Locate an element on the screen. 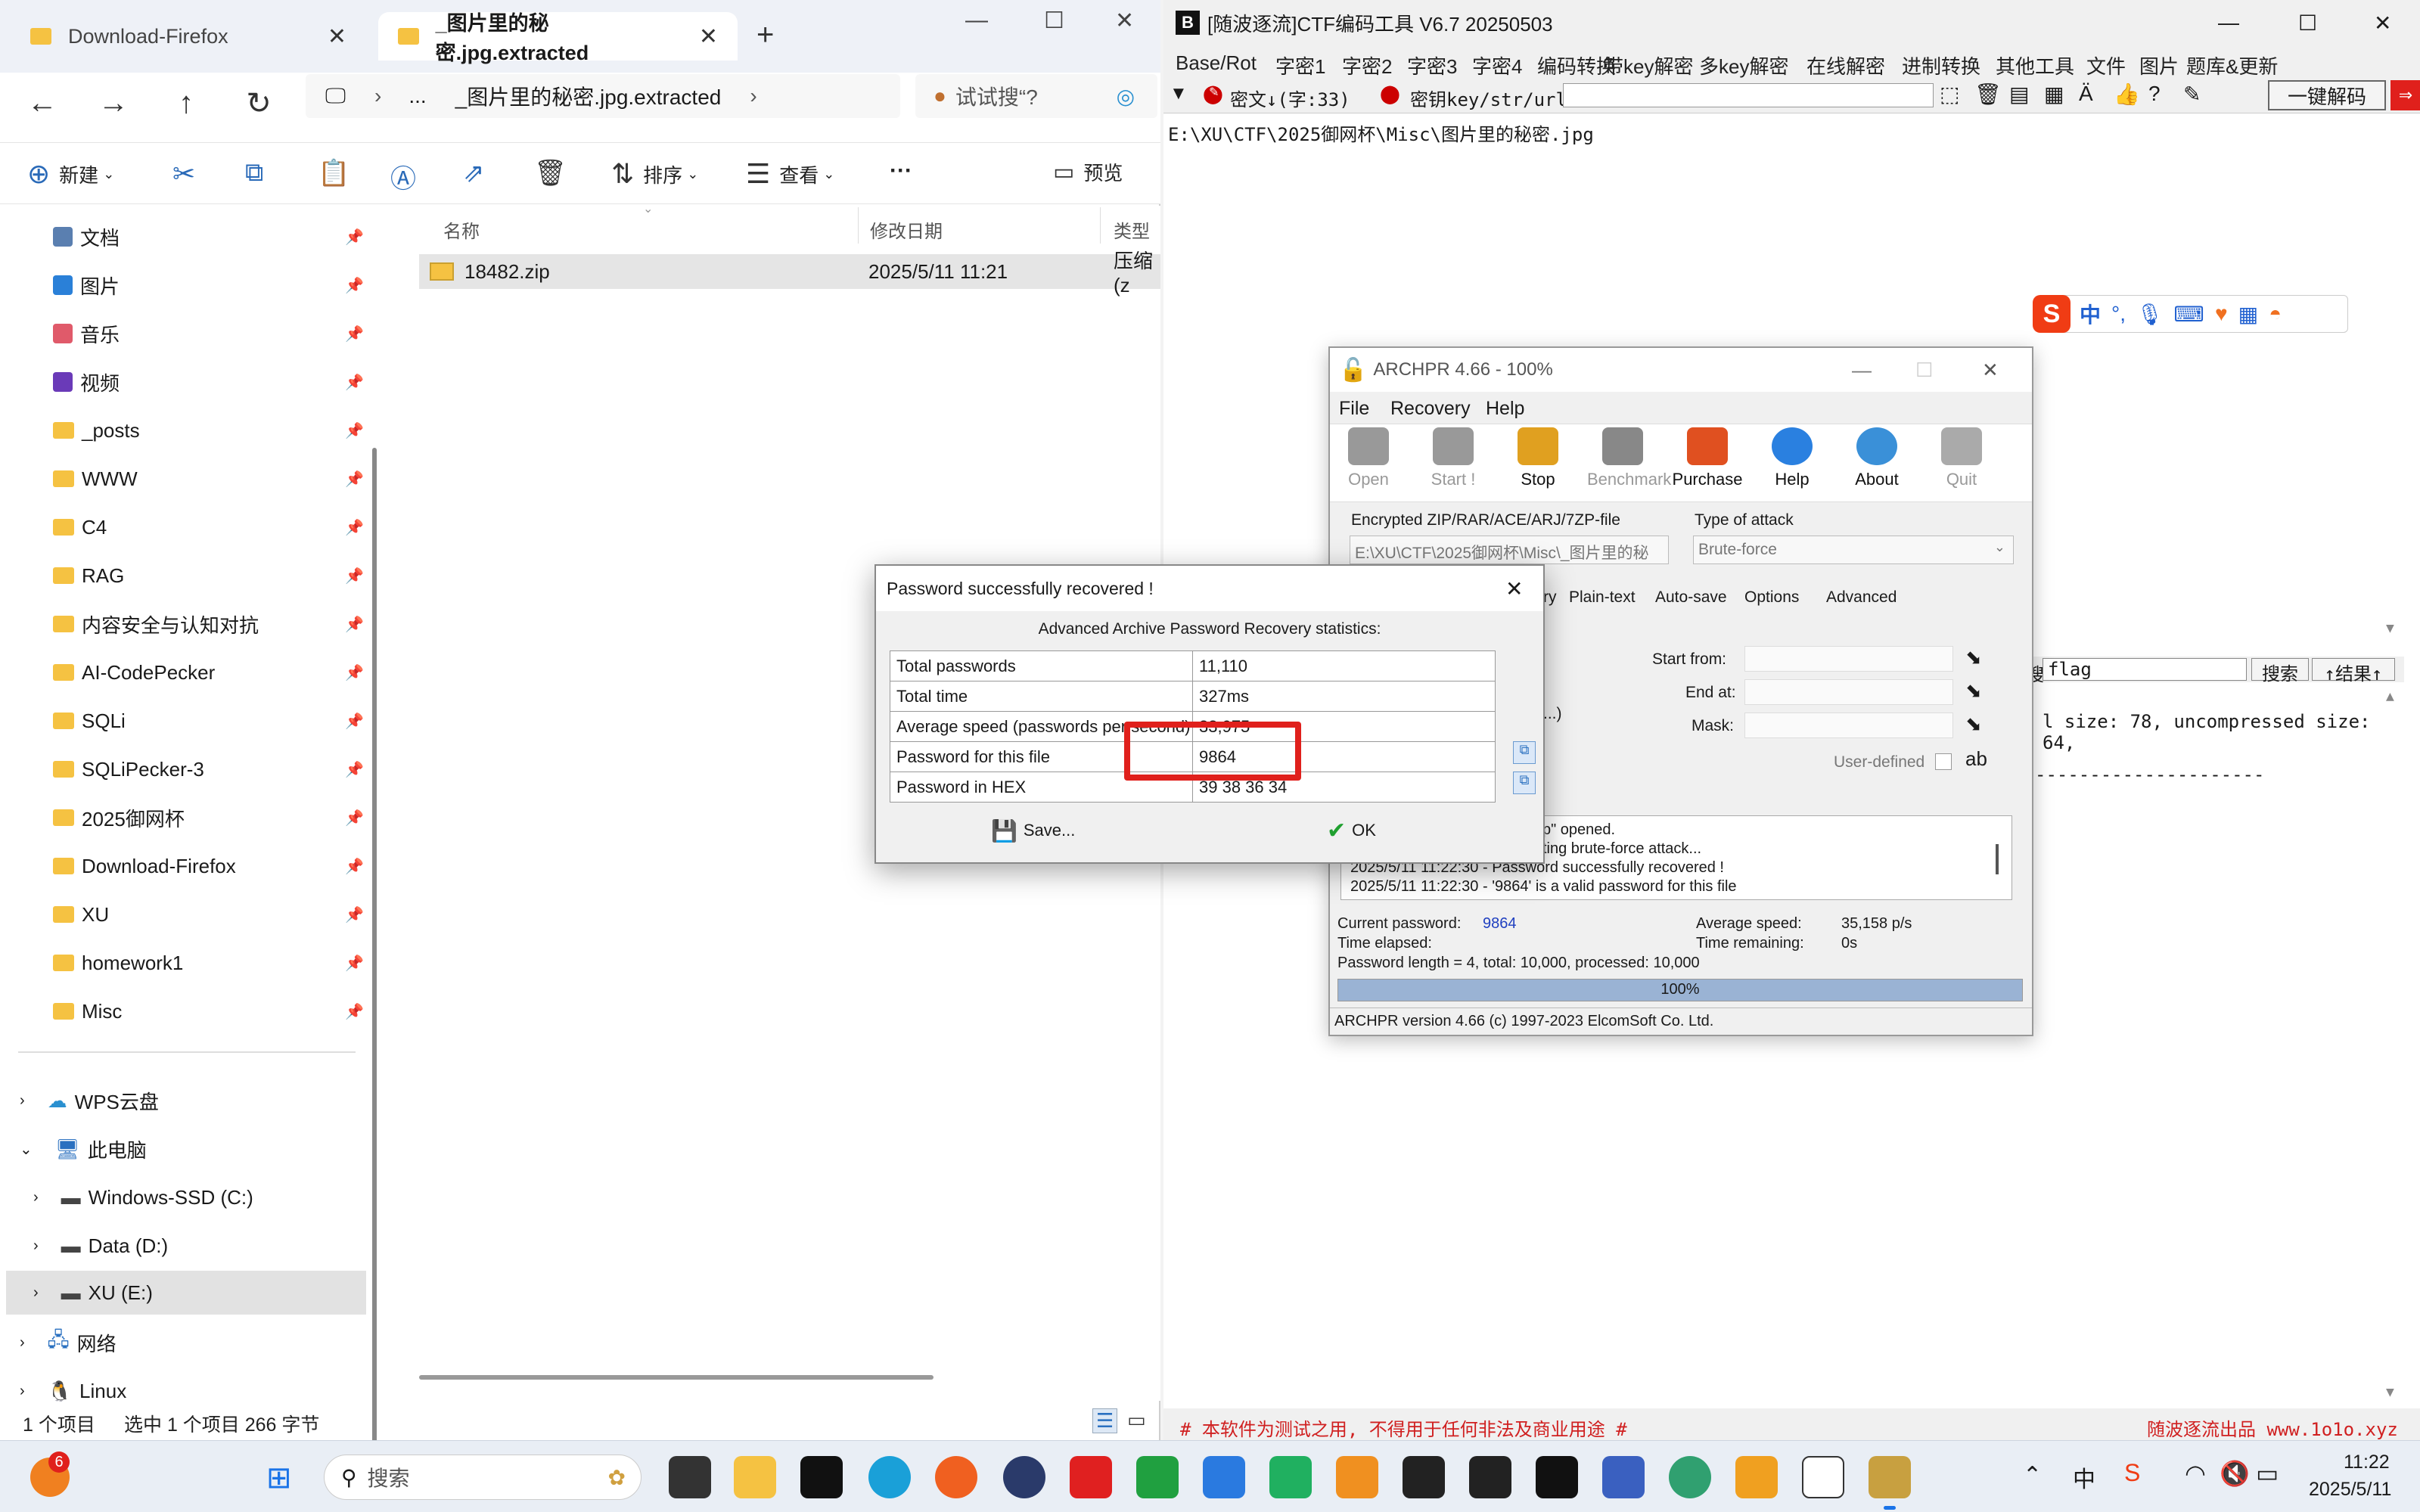 The image size is (2420, 1512). sidebar-item: SQLiPecker-3 📌 is located at coordinates (186, 769).